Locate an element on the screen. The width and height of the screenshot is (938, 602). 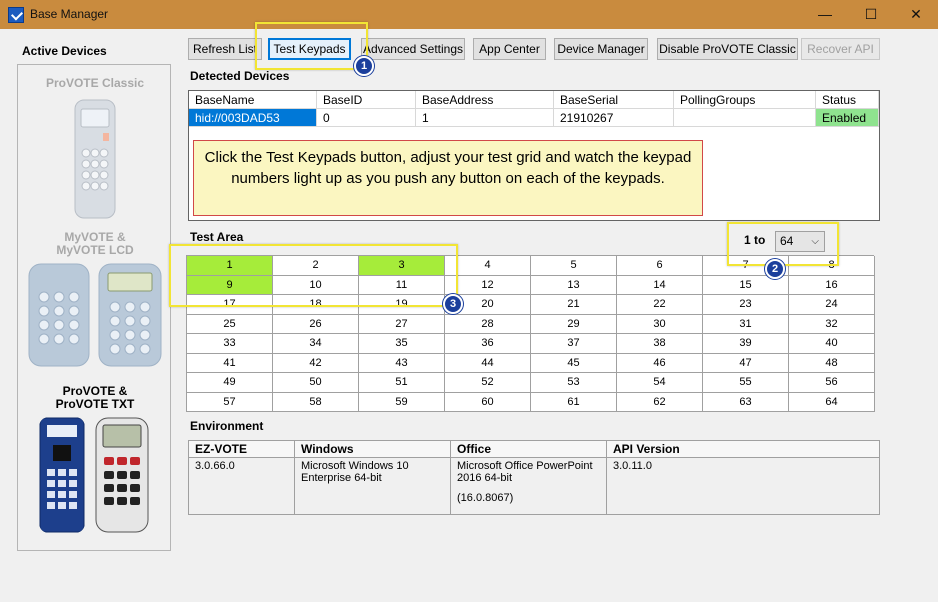
maximize-icon: ☐ is located at coordinates (871, 14).